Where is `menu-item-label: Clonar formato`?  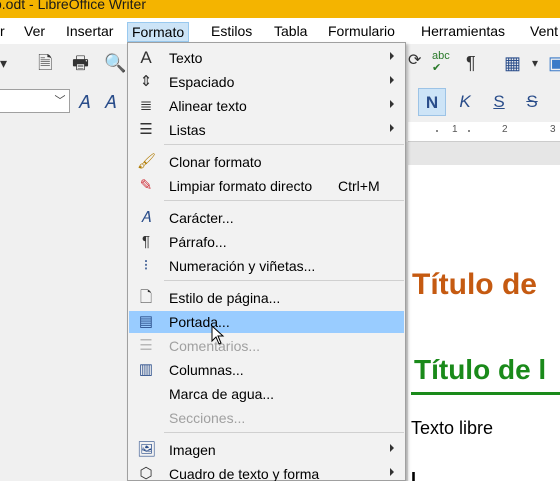
menu-item-label: Clonar formato is located at coordinates (215, 162).